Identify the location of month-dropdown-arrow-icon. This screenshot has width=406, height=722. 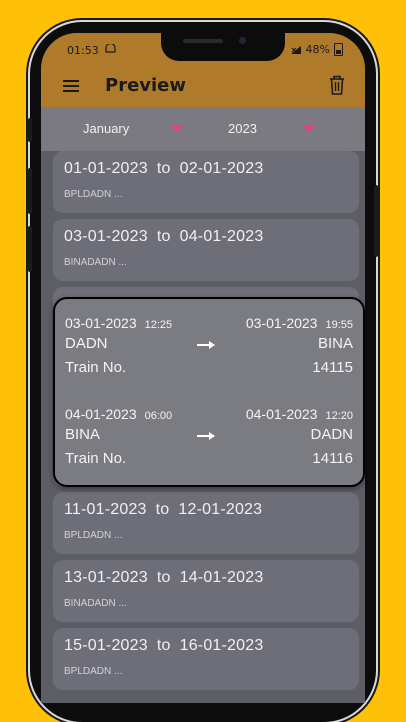
(177, 129).